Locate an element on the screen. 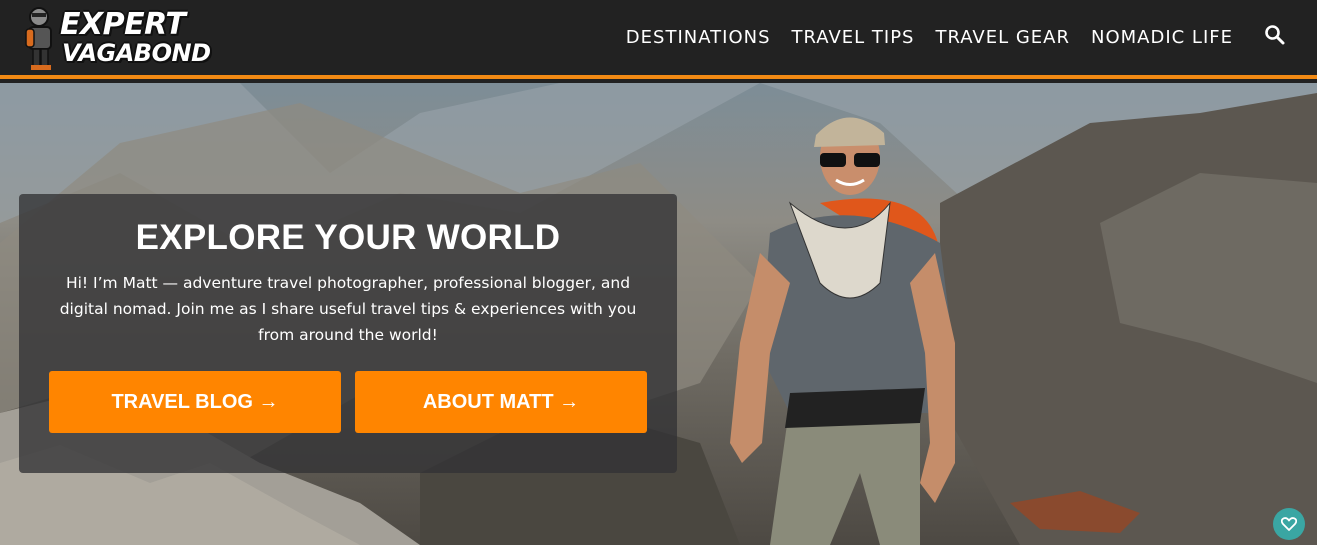  travel-blog-button: TRAVEL BLOG → is located at coordinates (195, 402).